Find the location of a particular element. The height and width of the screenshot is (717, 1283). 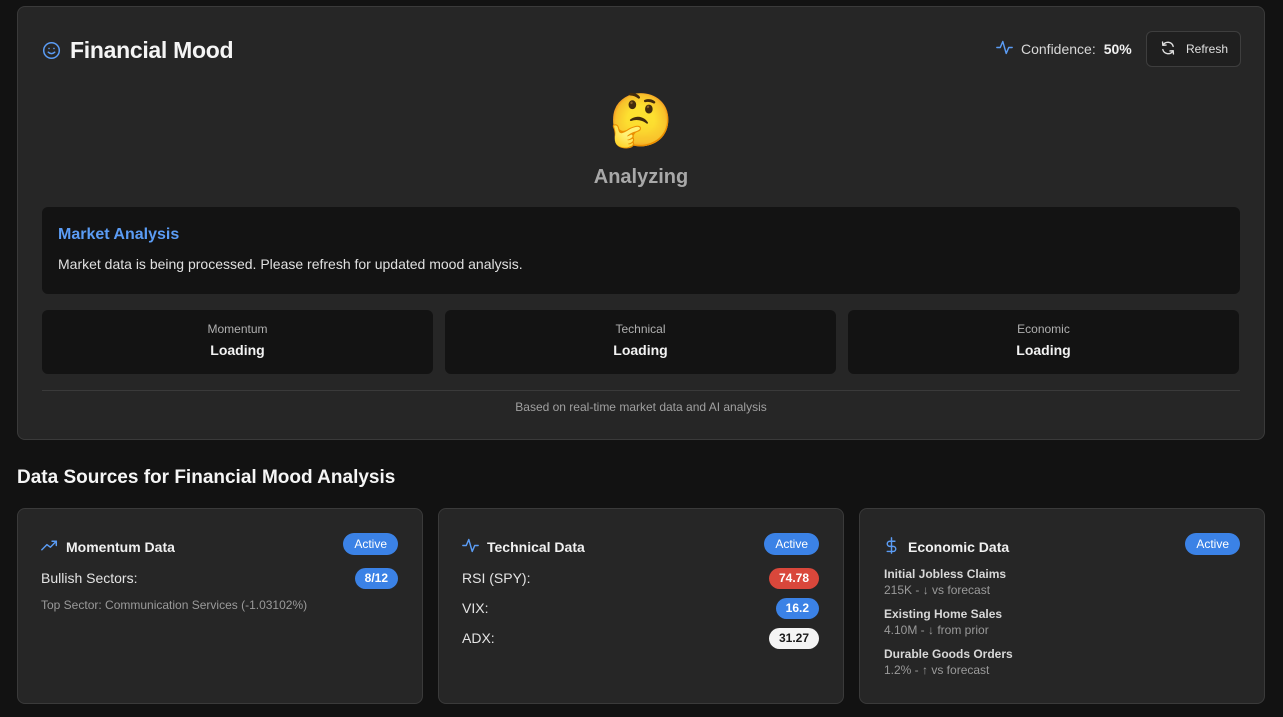

economic-item-name: Initial Jobless Claims is located at coordinates (945, 574).